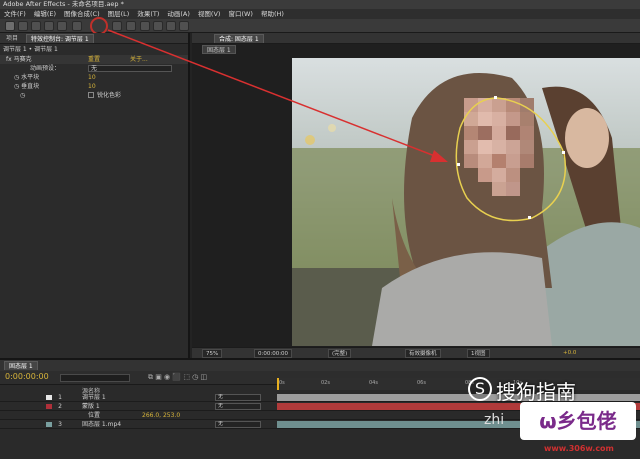  I want to click on property-value: 266.0, 253.0, so click(161, 415).